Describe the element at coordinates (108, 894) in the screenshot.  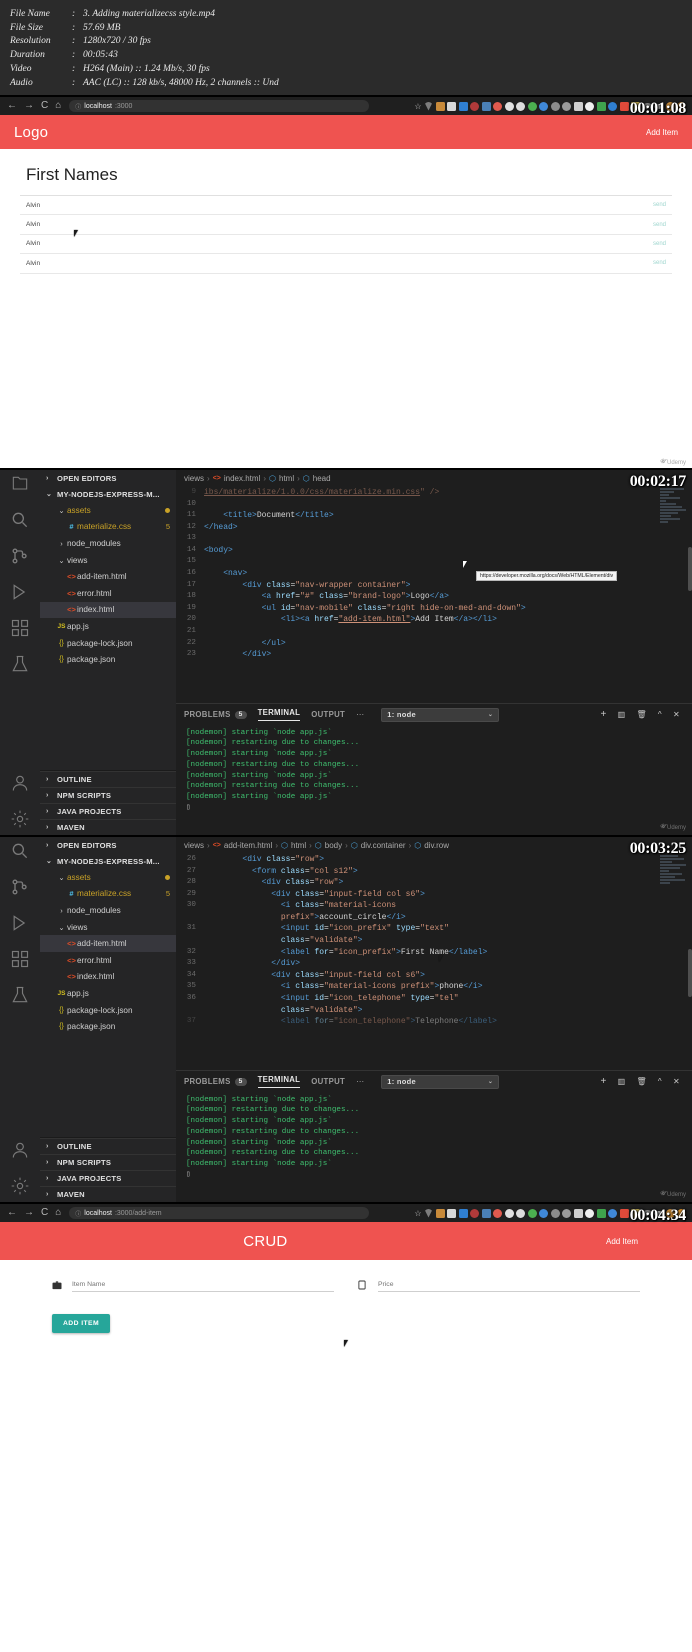
I see `tree-item-materialize-css: # materialize.css 5` at that location.